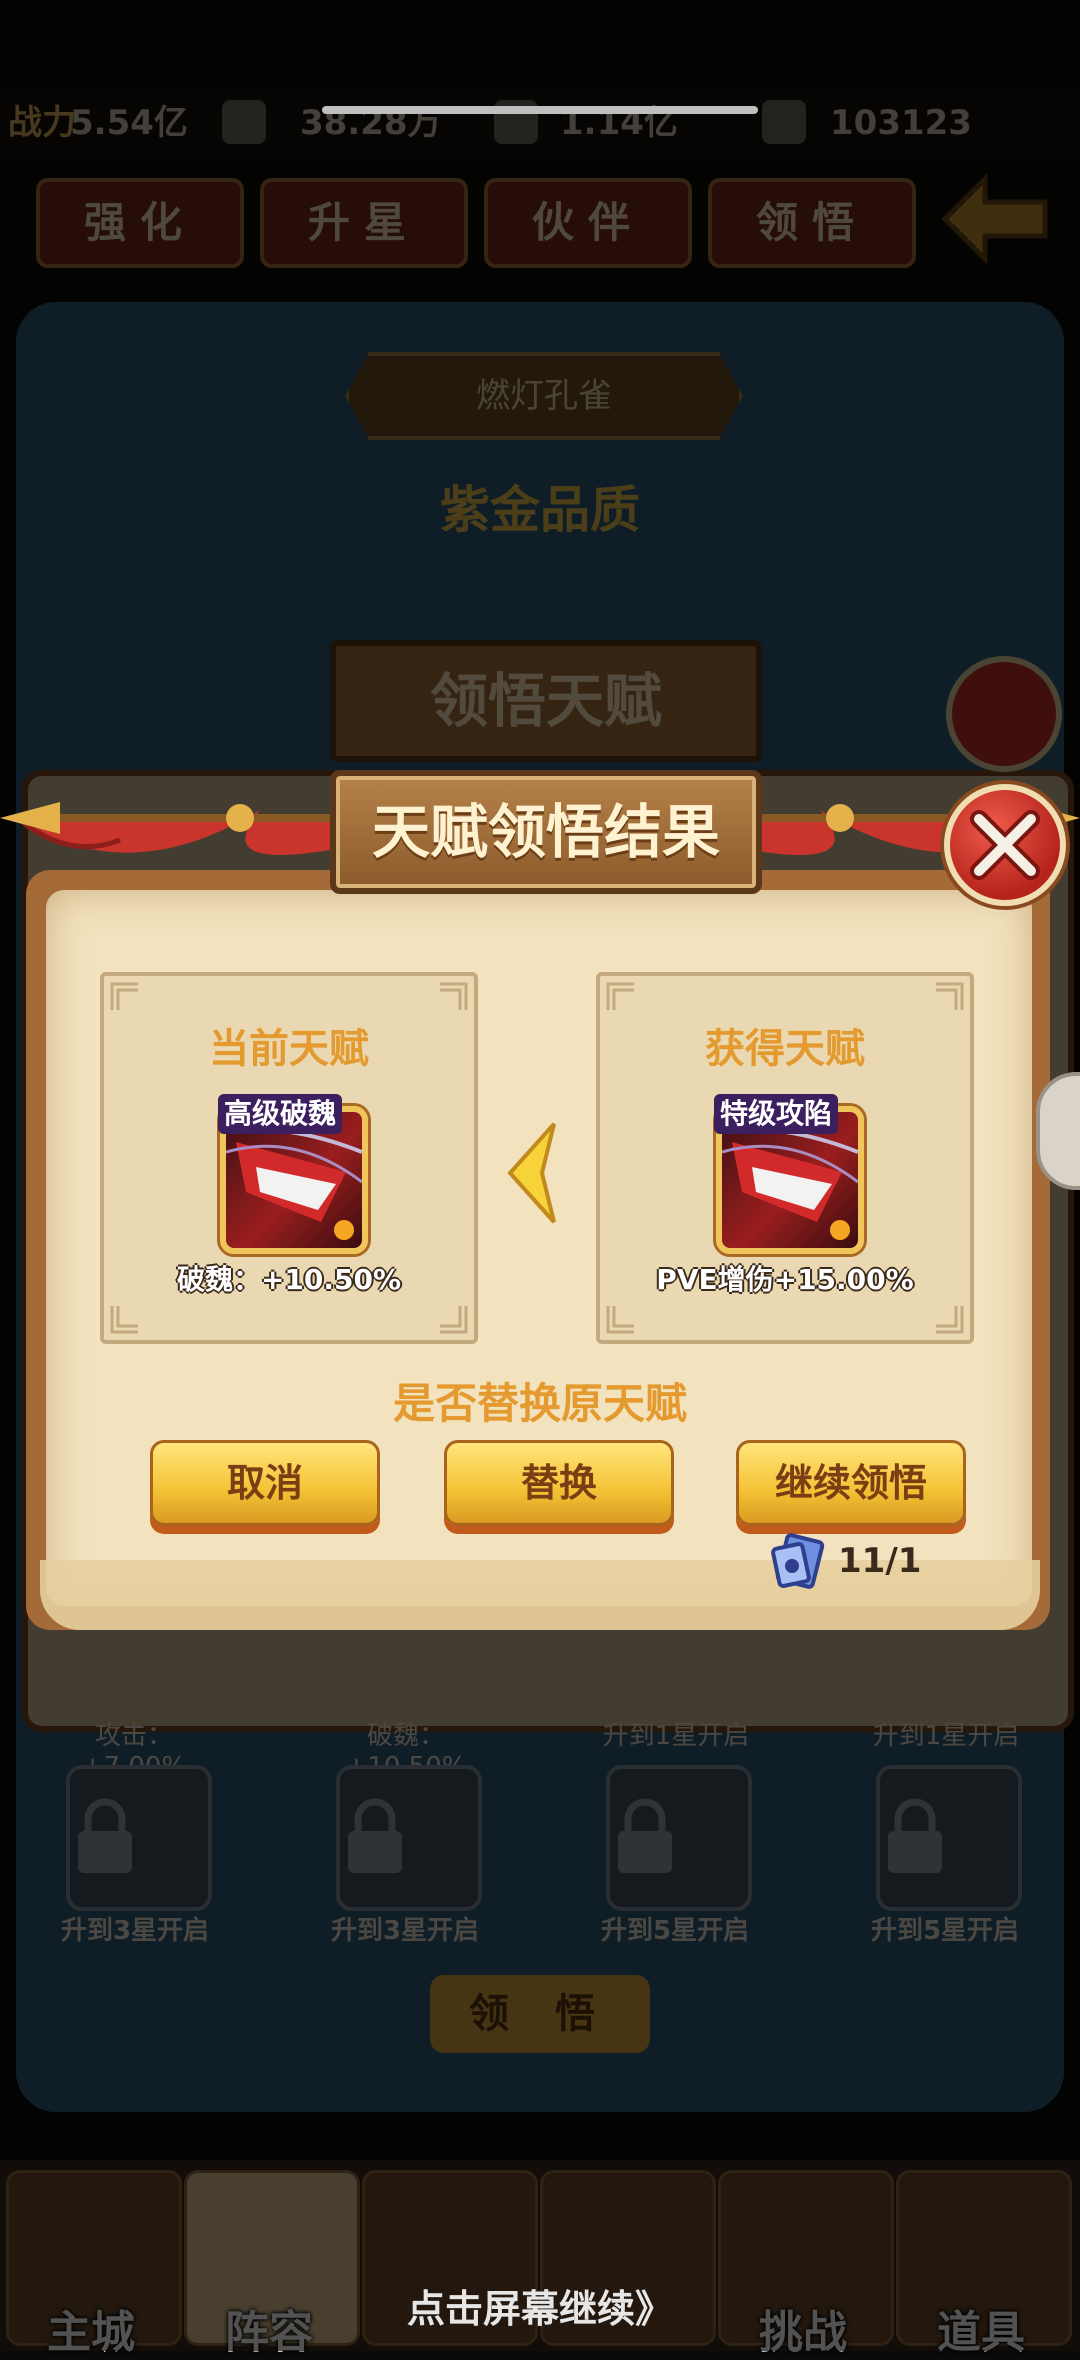 Image resolution: width=1080 pixels, height=2360 pixels. I want to click on power-value: 5.54亿, so click(129, 123).